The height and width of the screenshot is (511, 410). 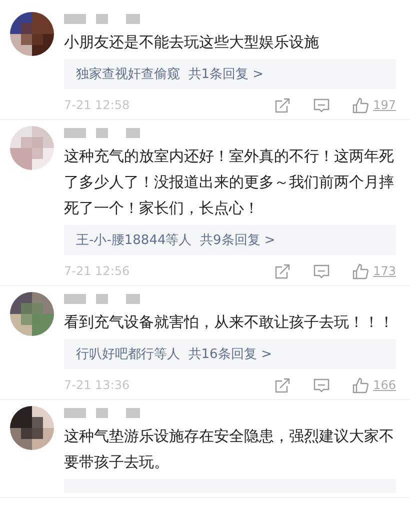 I want to click on comment-text: 小朋友还是不能去玩这些大型娱乐设施, so click(x=192, y=42).